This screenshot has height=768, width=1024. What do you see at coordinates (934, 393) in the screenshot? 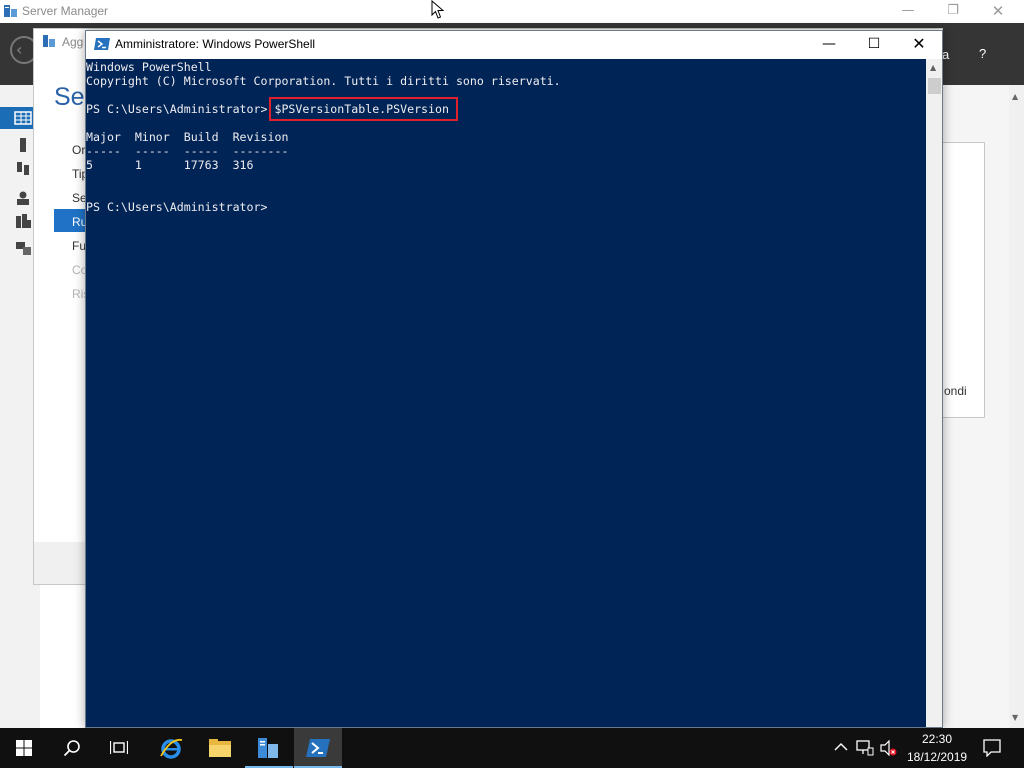
I see `console-scrollbar` at bounding box center [934, 393].